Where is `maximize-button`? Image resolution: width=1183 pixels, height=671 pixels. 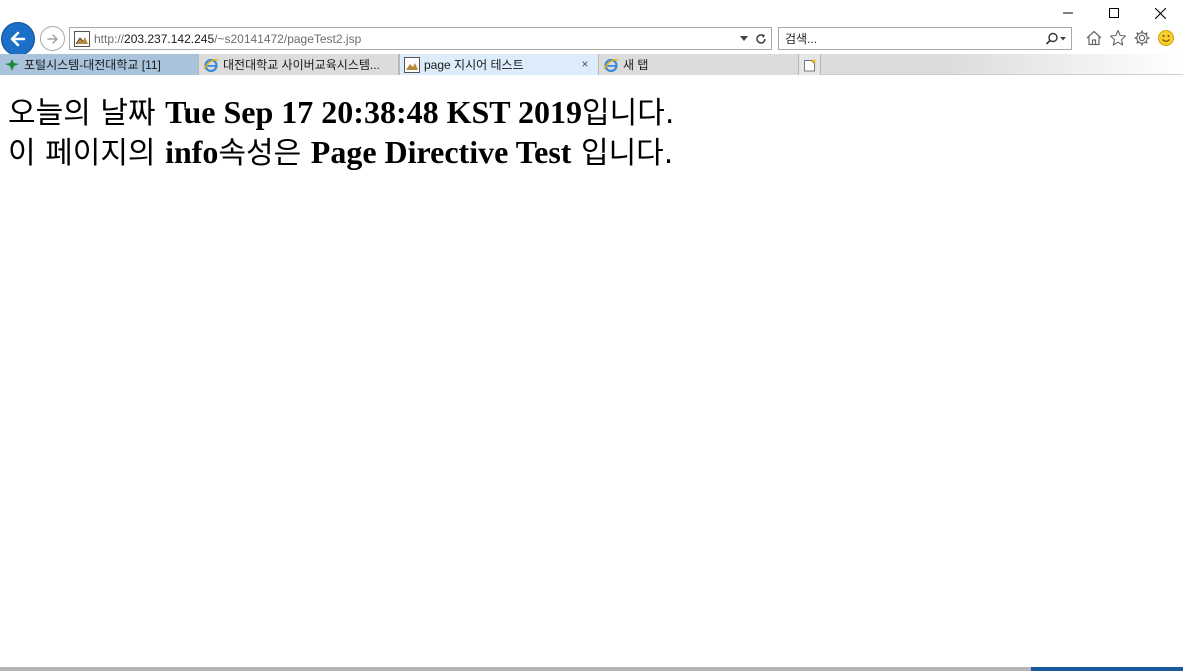 maximize-button is located at coordinates (1114, 13).